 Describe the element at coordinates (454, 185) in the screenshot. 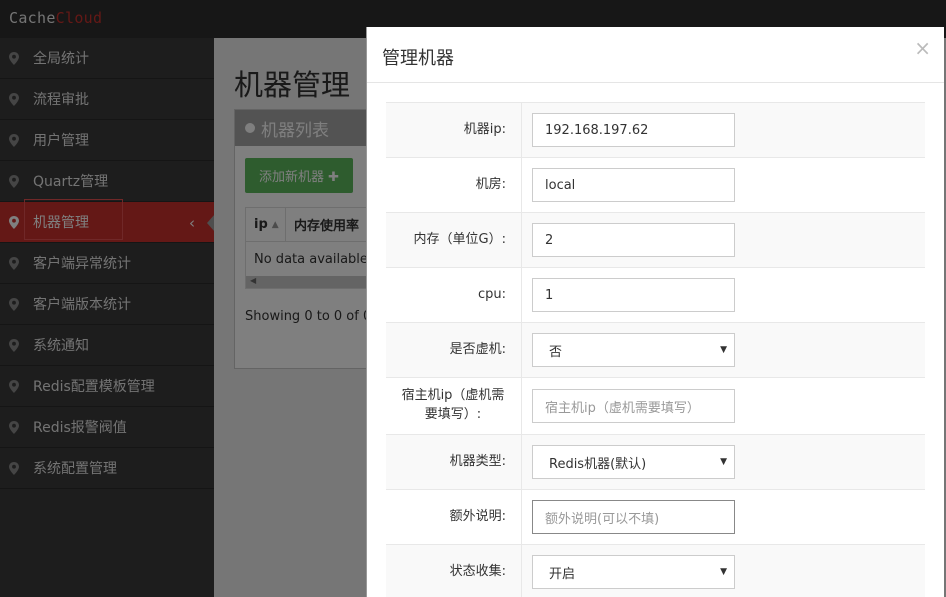

I see `field-label: 机房:` at that location.